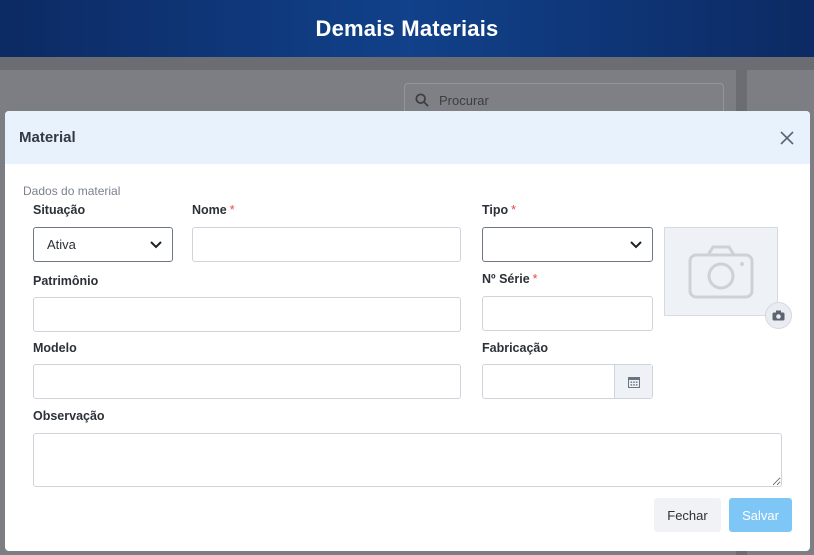 This screenshot has width=814, height=555. What do you see at coordinates (567, 381) in the screenshot?
I see `fabricacao-date-input` at bounding box center [567, 381].